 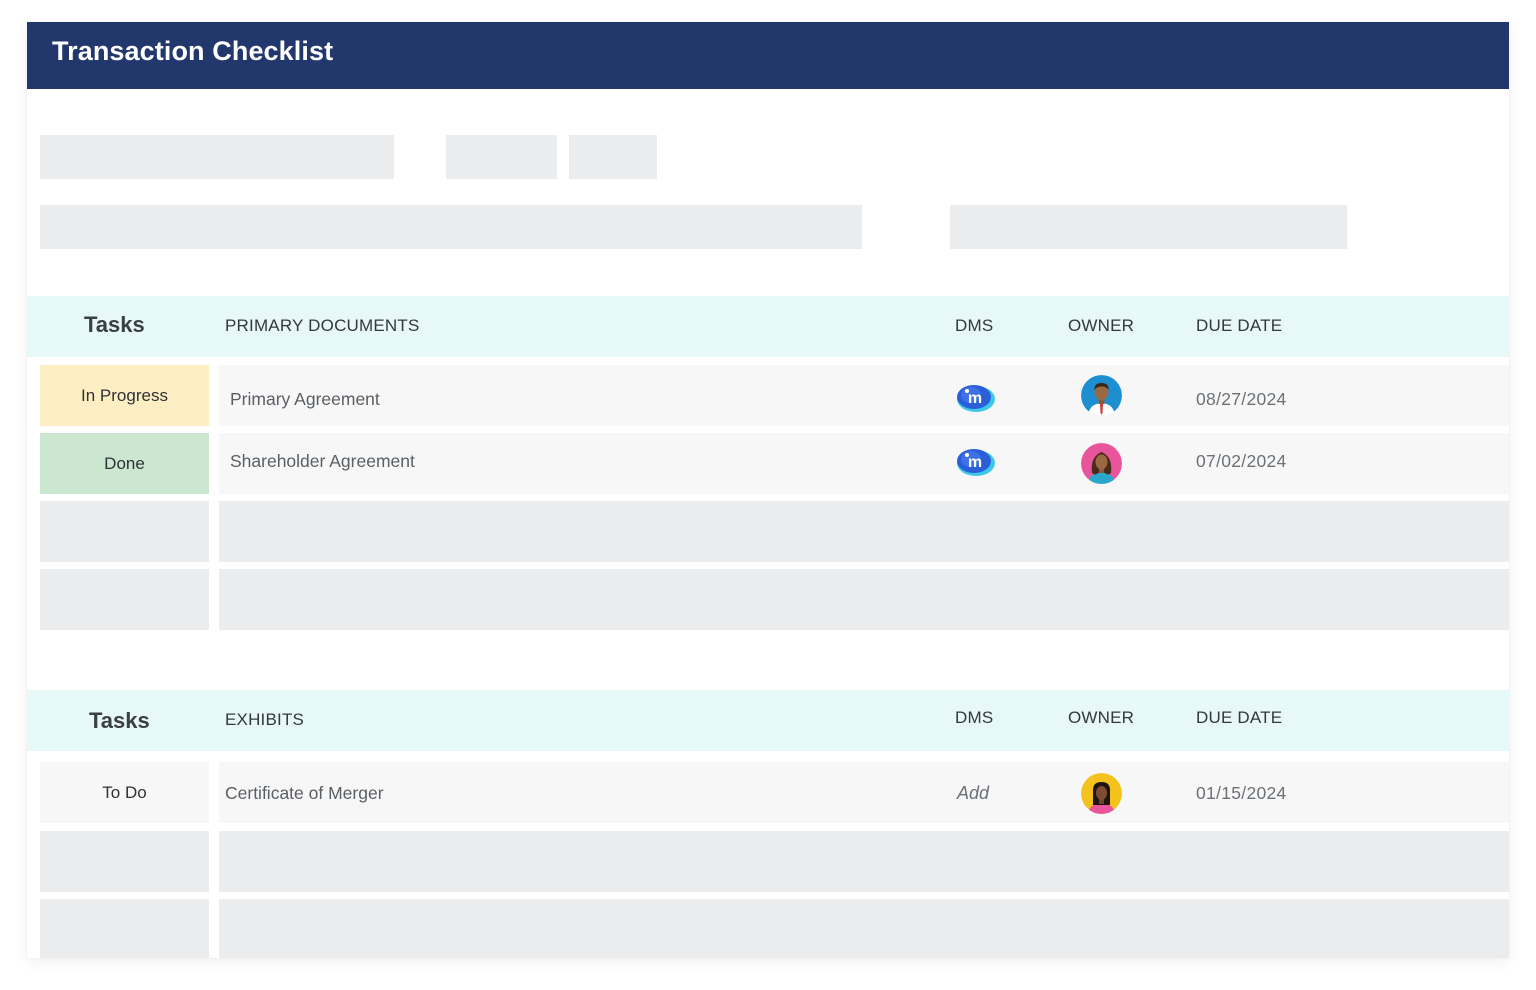 What do you see at coordinates (1101, 395) in the screenshot?
I see `man-avatar` at bounding box center [1101, 395].